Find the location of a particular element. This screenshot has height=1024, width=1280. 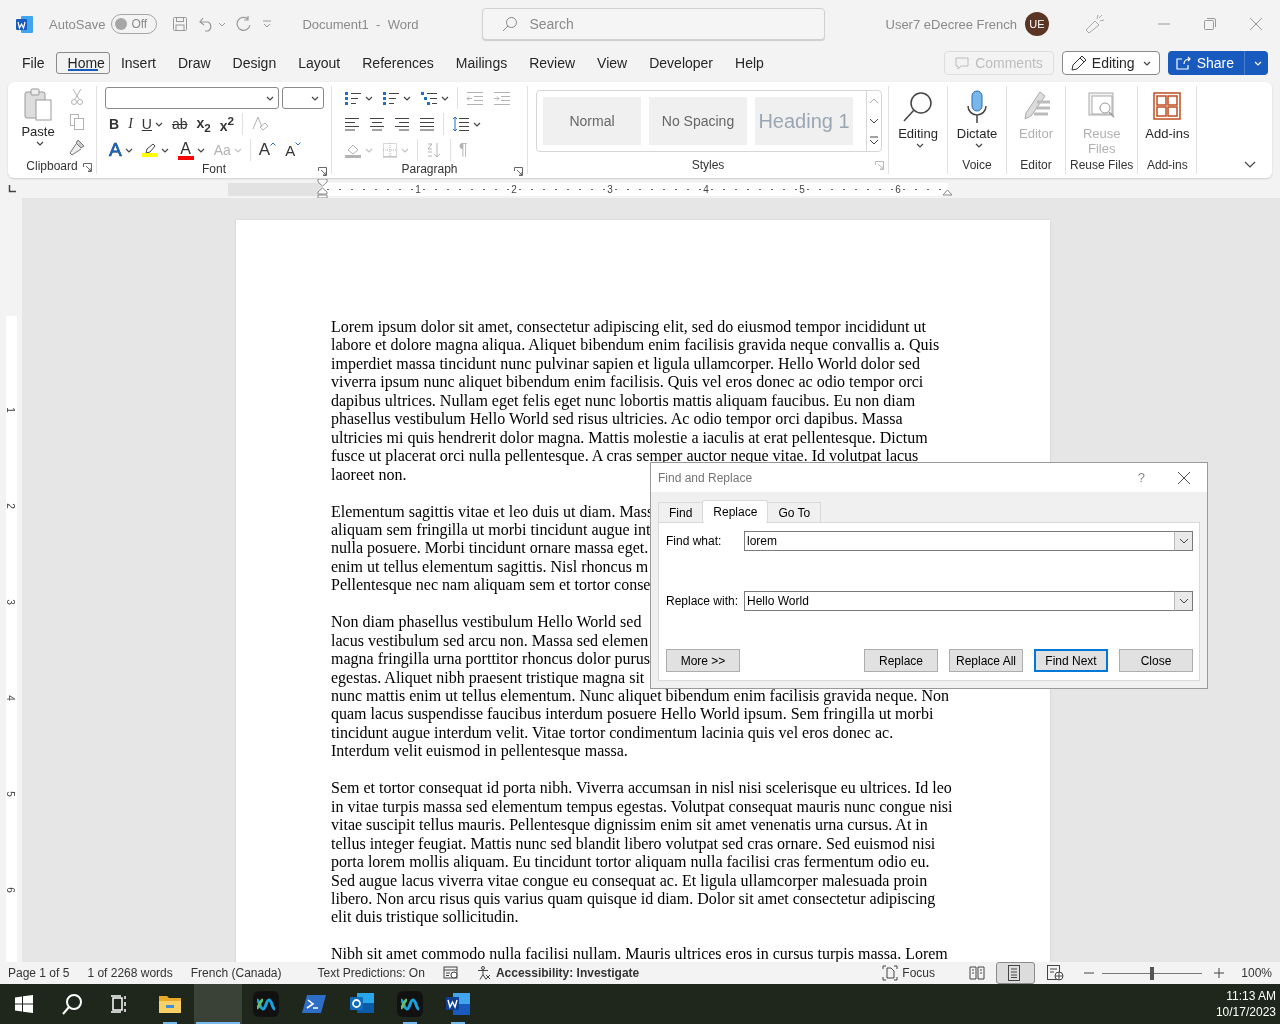

grow-font-button: A is located at coordinates (267, 150).